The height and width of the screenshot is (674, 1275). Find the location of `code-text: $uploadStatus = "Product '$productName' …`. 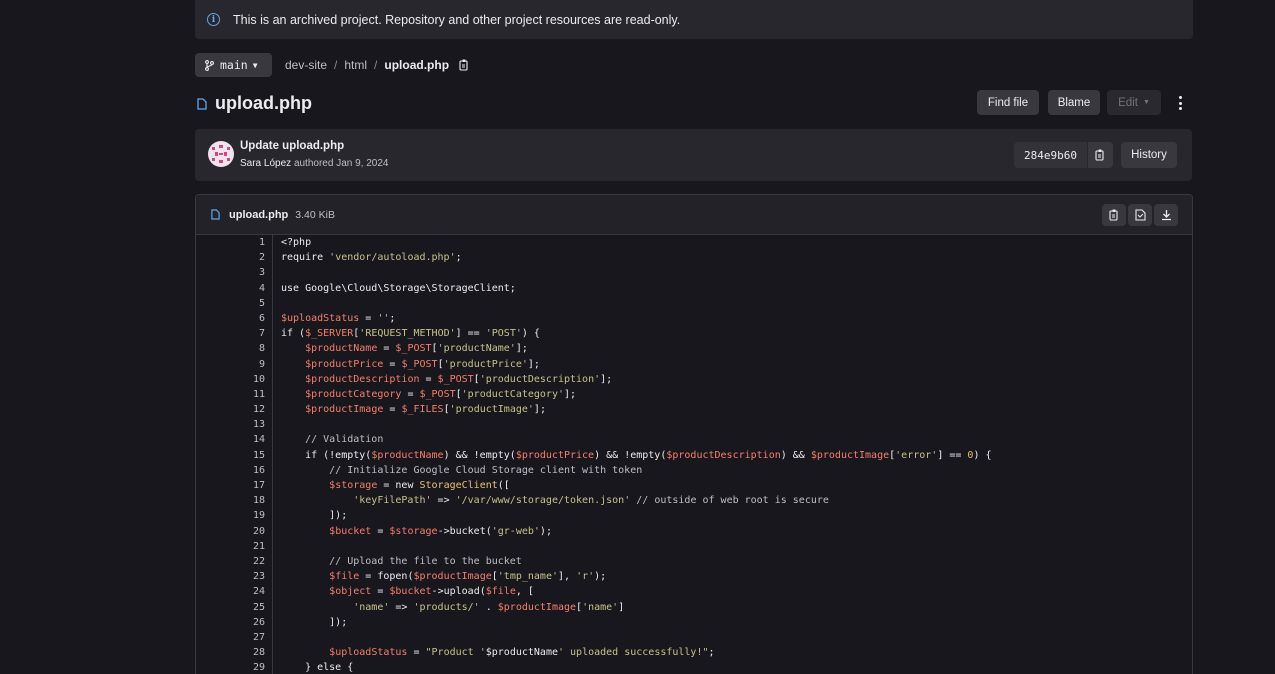

code-text: $uploadStatus = "Product '$productName' … is located at coordinates (497, 652).